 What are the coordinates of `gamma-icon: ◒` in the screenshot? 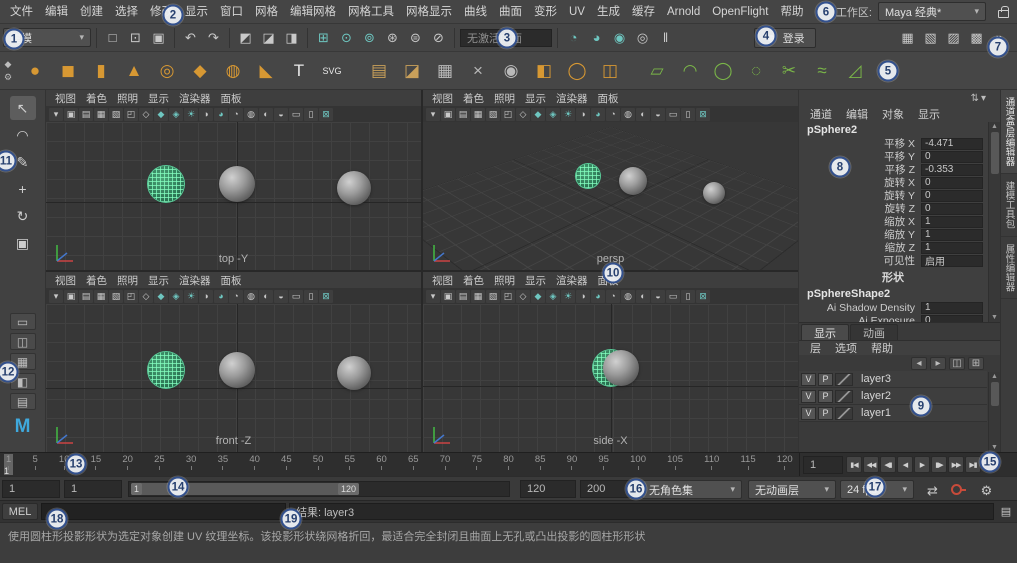 It's located at (658, 296).